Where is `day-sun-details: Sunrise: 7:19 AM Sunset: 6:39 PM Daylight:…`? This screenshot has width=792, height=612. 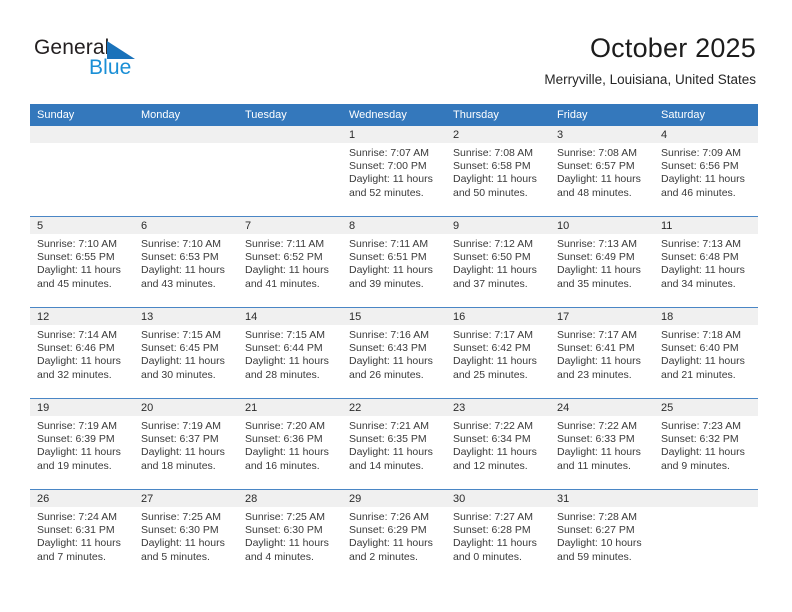 day-sun-details: Sunrise: 7:19 AM Sunset: 6:39 PM Daylight:… is located at coordinates (82, 444).